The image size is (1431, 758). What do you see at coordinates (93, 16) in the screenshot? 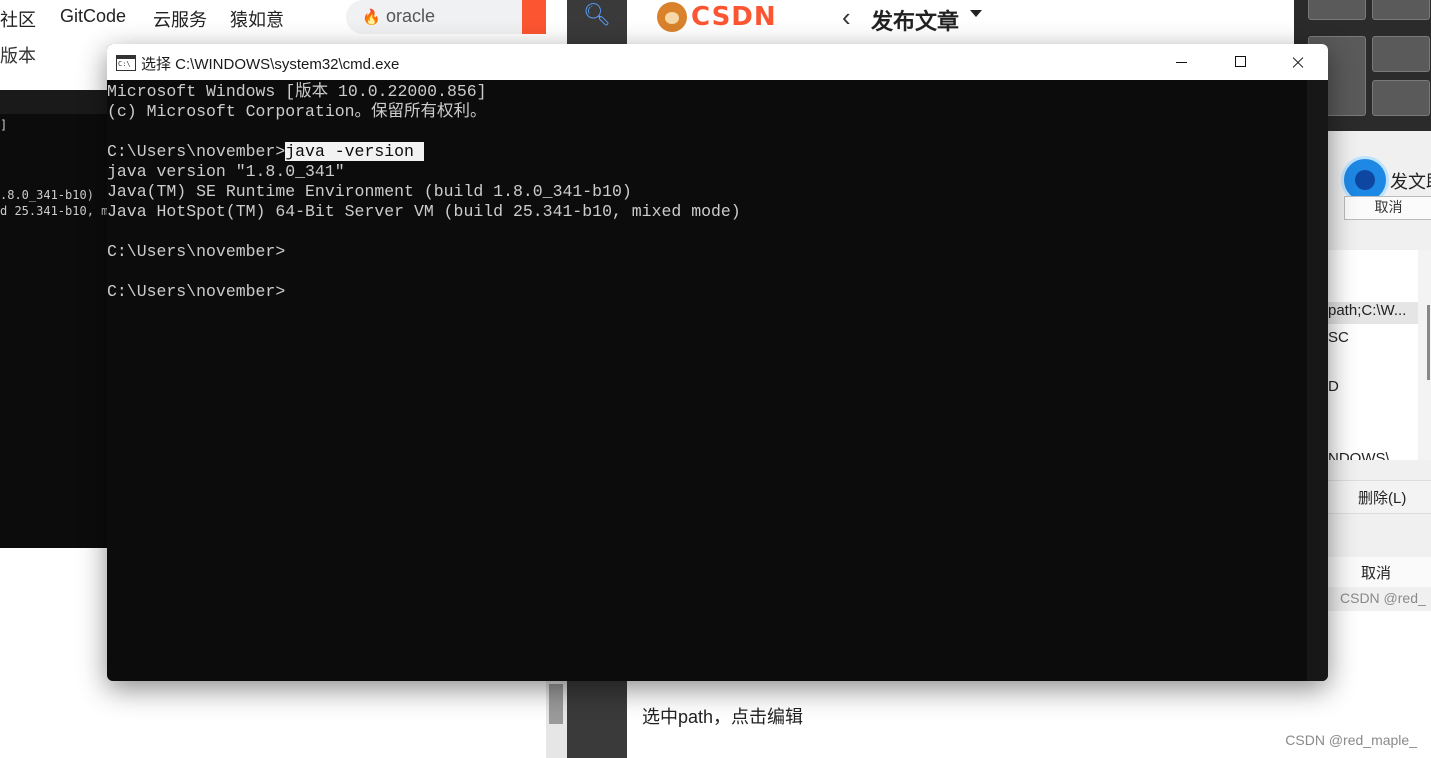
I see `nav-item-gitcode: GitCode` at bounding box center [93, 16].